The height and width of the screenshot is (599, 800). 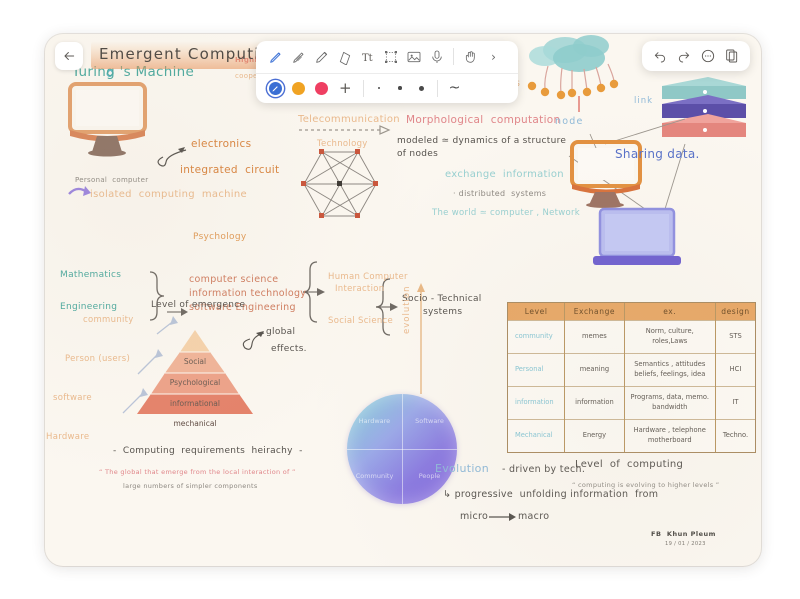 What do you see at coordinates (168, 194) in the screenshot?
I see `note-isolated-machine: isolated computing machine` at bounding box center [168, 194].